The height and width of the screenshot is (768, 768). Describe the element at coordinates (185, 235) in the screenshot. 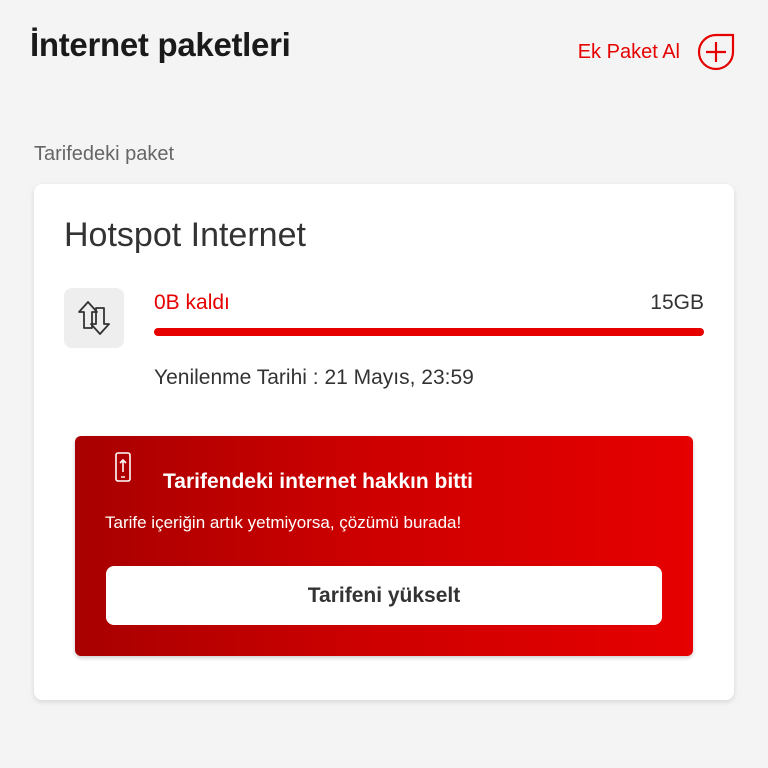

I see `package-name: Hotspot Internet` at that location.